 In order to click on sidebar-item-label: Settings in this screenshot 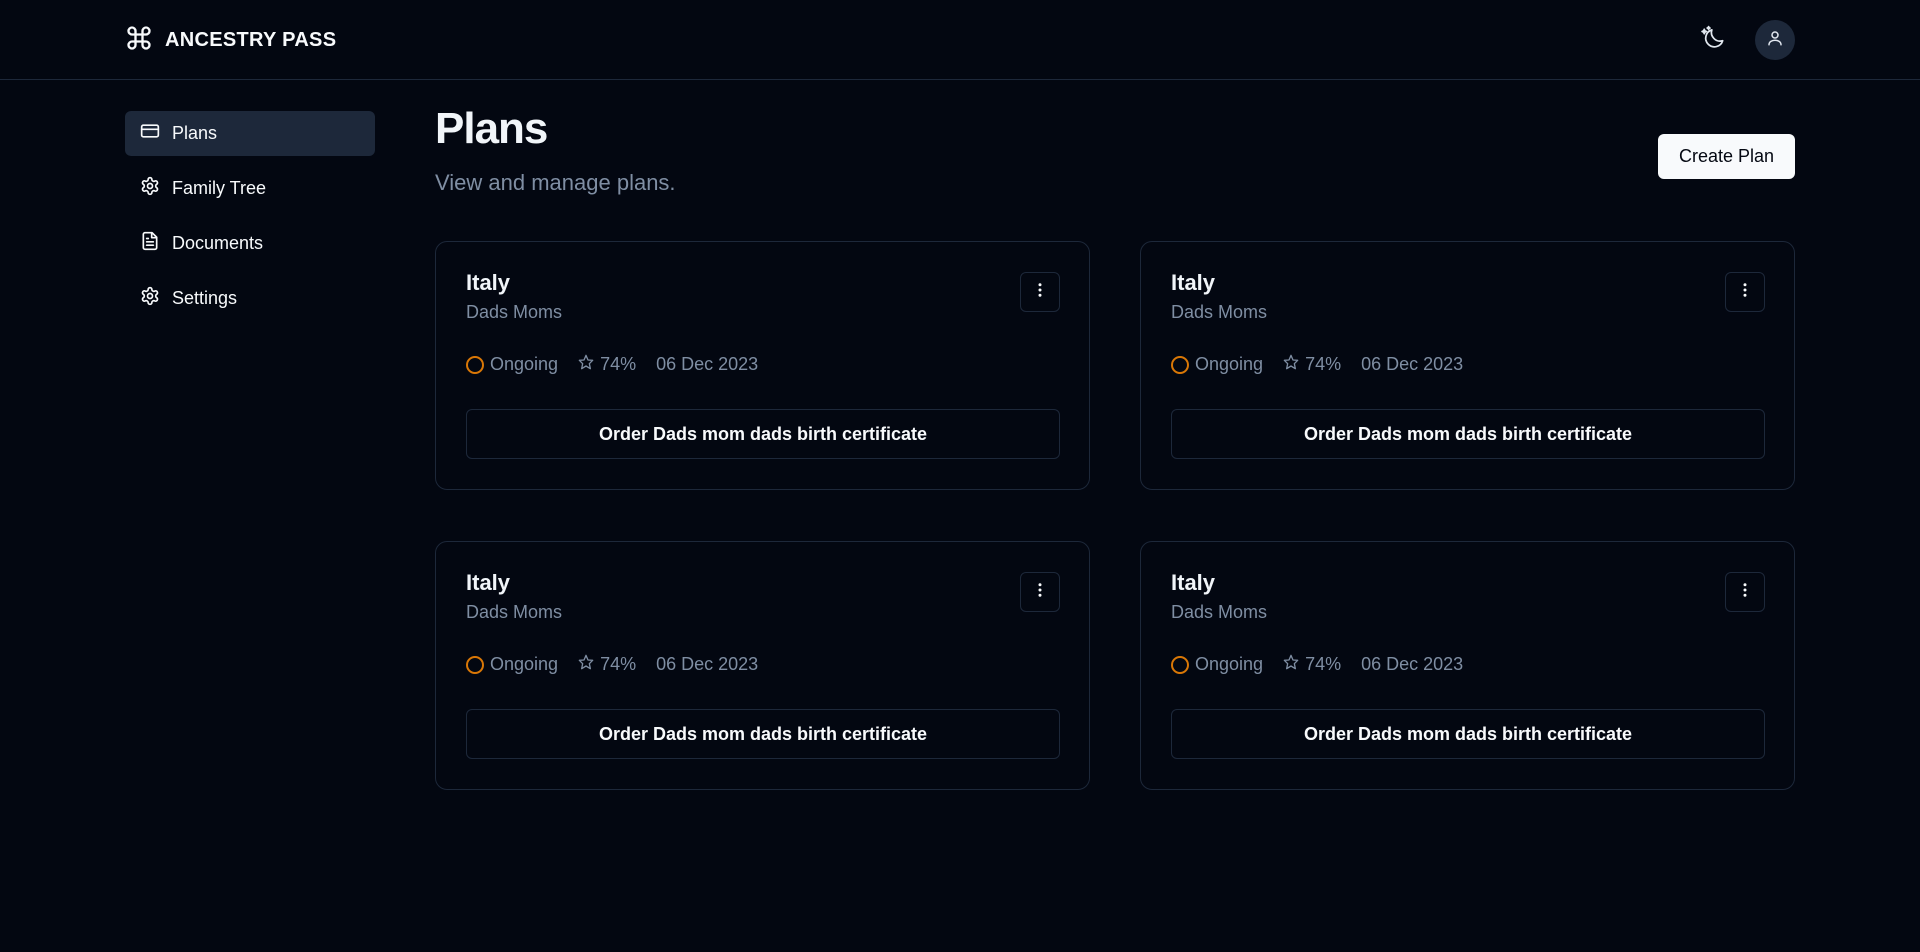, I will do `click(205, 298)`.